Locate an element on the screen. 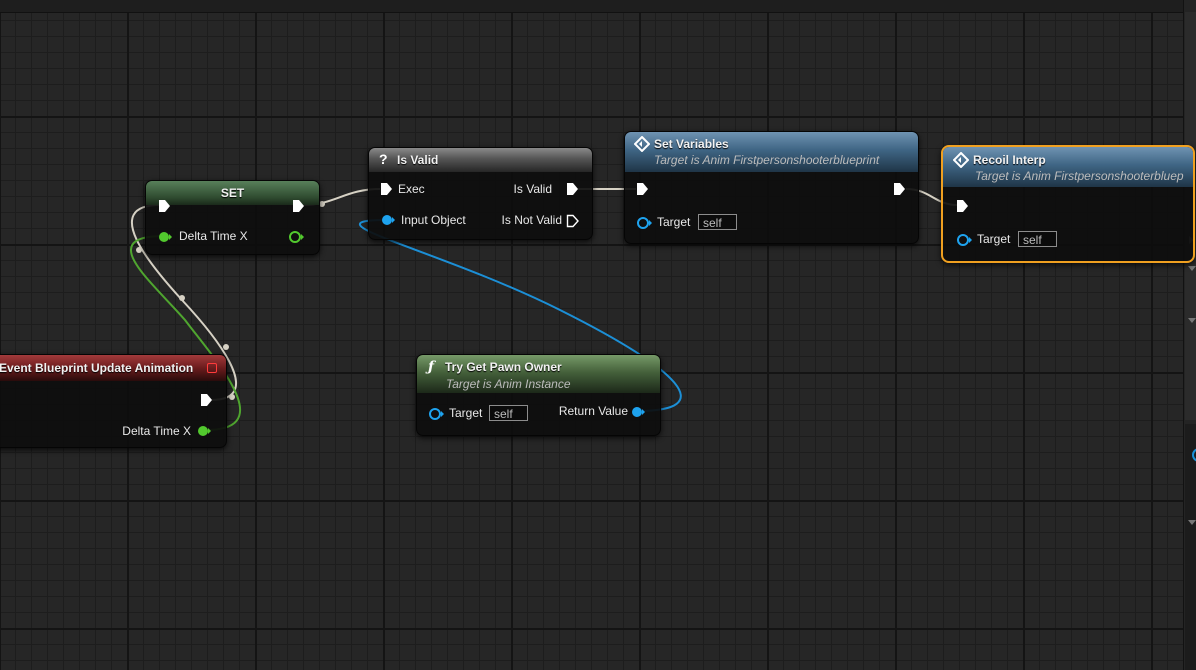 This screenshot has width=1196, height=670. input-object-label: Input Object is located at coordinates (433, 220).